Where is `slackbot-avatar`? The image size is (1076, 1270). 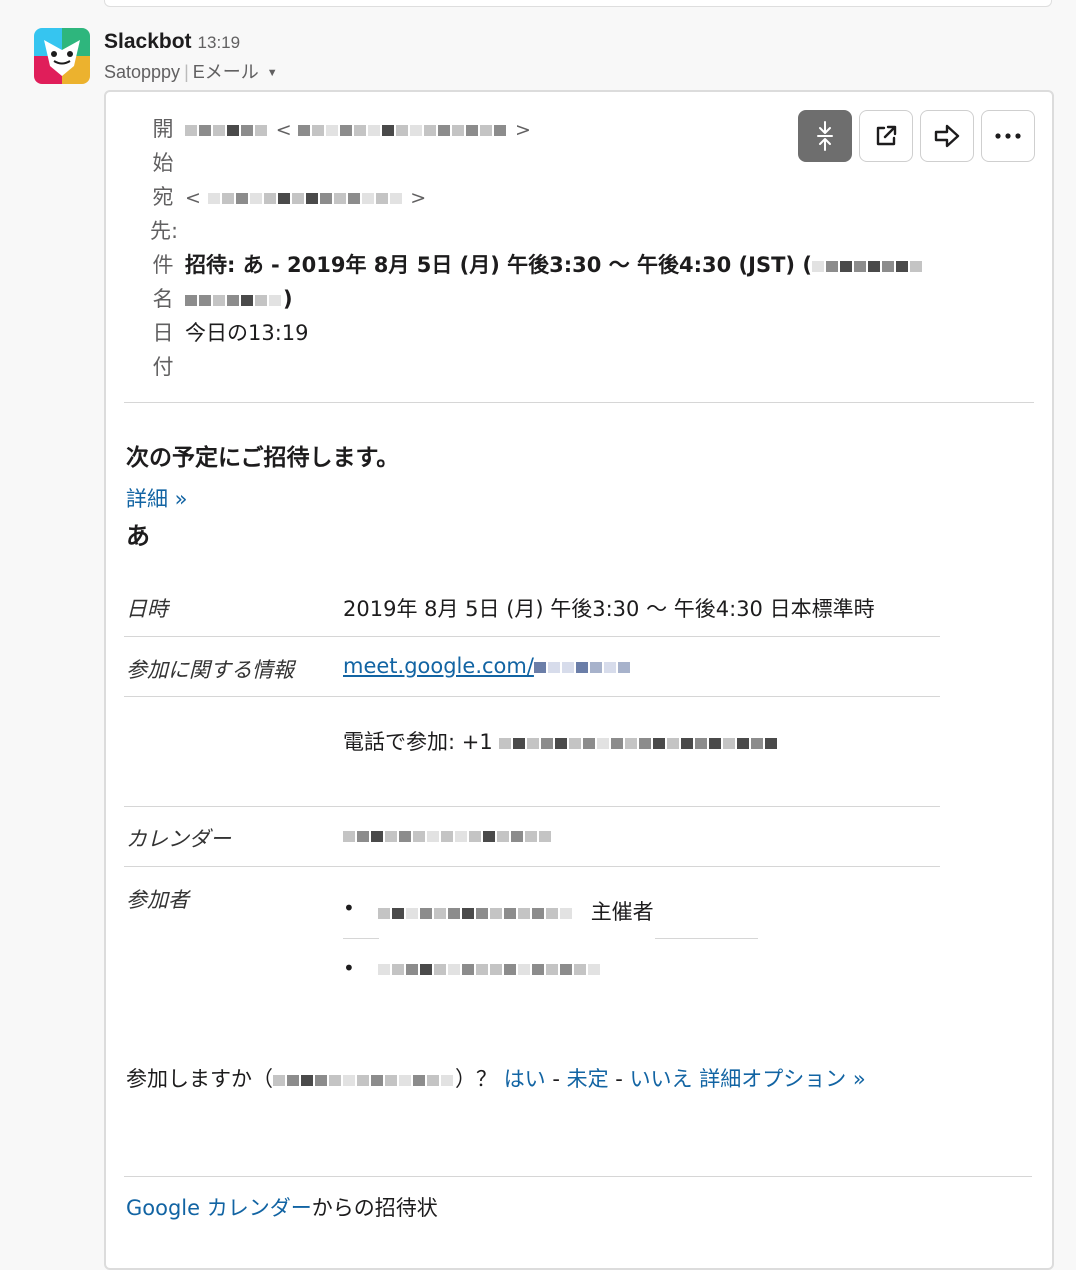
slackbot-avatar is located at coordinates (62, 56).